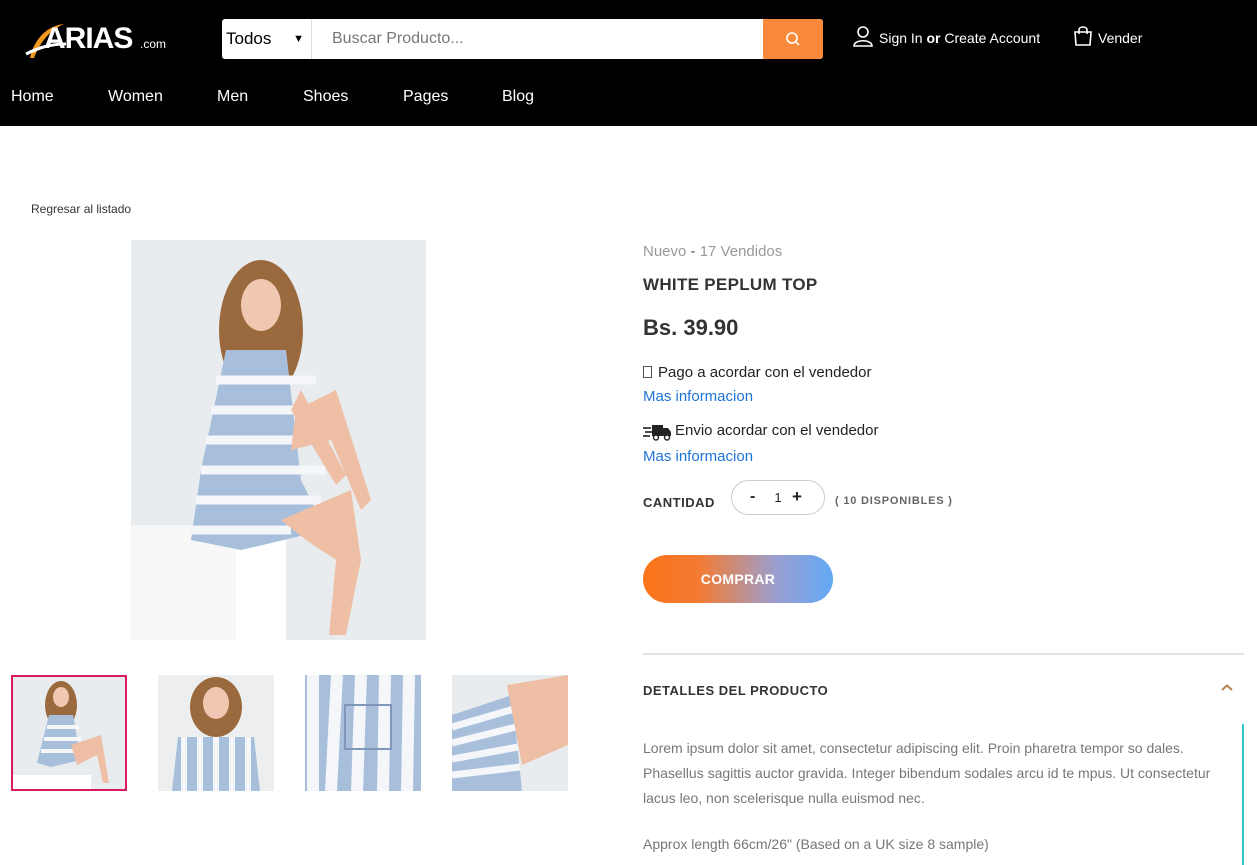 The width and height of the screenshot is (1257, 865). I want to click on back-to-listing-link: Regresar al listado, so click(81, 209).